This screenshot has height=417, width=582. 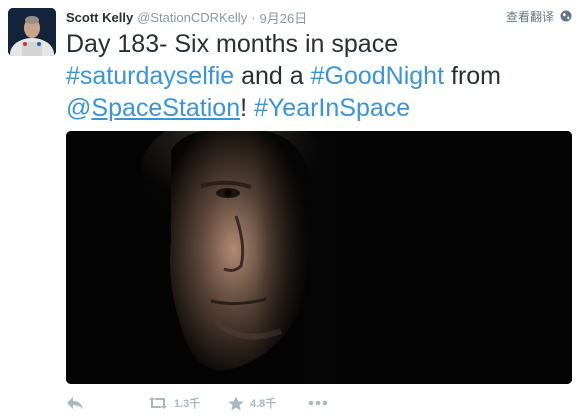 I want to click on reply-button, so click(x=78, y=403).